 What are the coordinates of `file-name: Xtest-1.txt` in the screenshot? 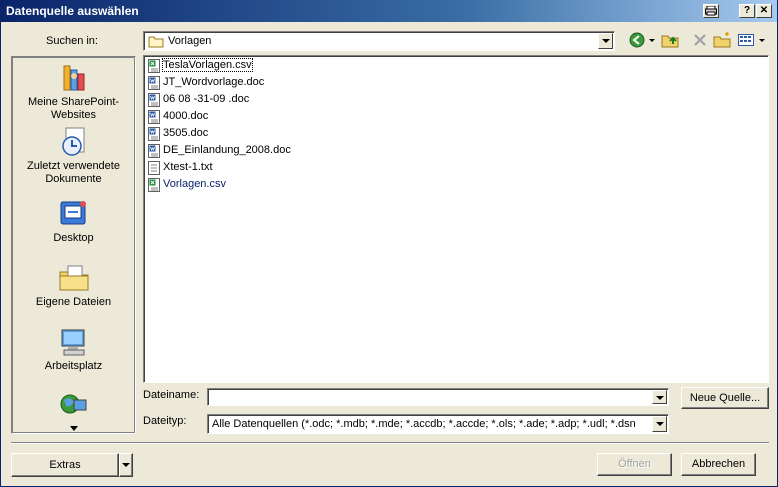 It's located at (188, 167).